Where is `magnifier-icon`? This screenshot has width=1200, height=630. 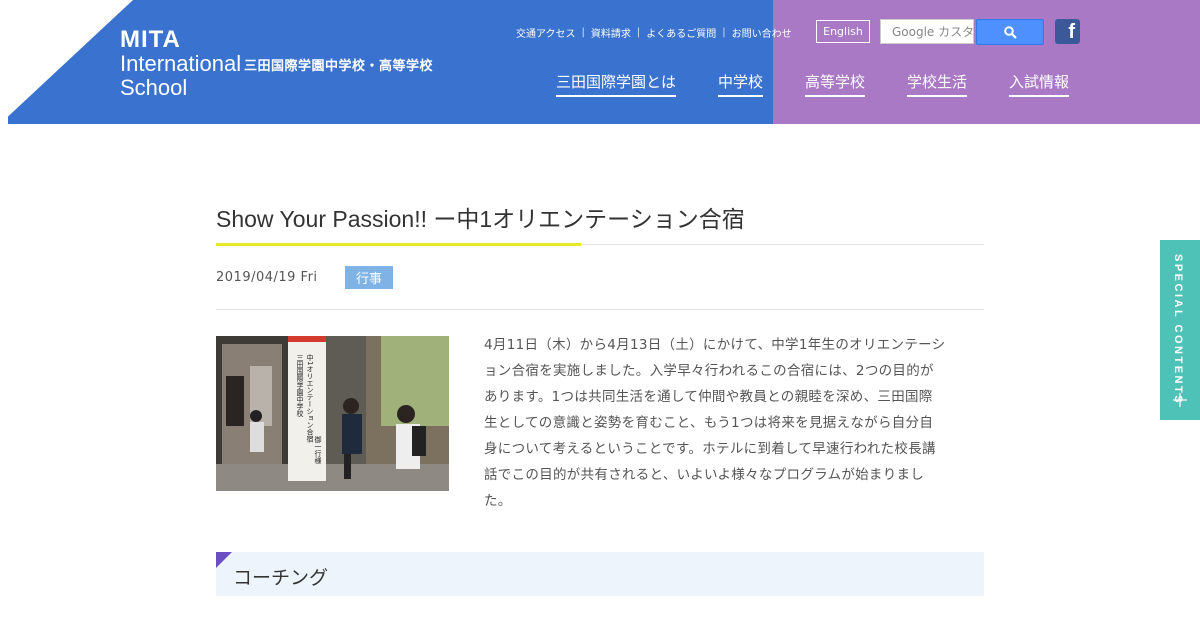
magnifier-icon is located at coordinates (1010, 32).